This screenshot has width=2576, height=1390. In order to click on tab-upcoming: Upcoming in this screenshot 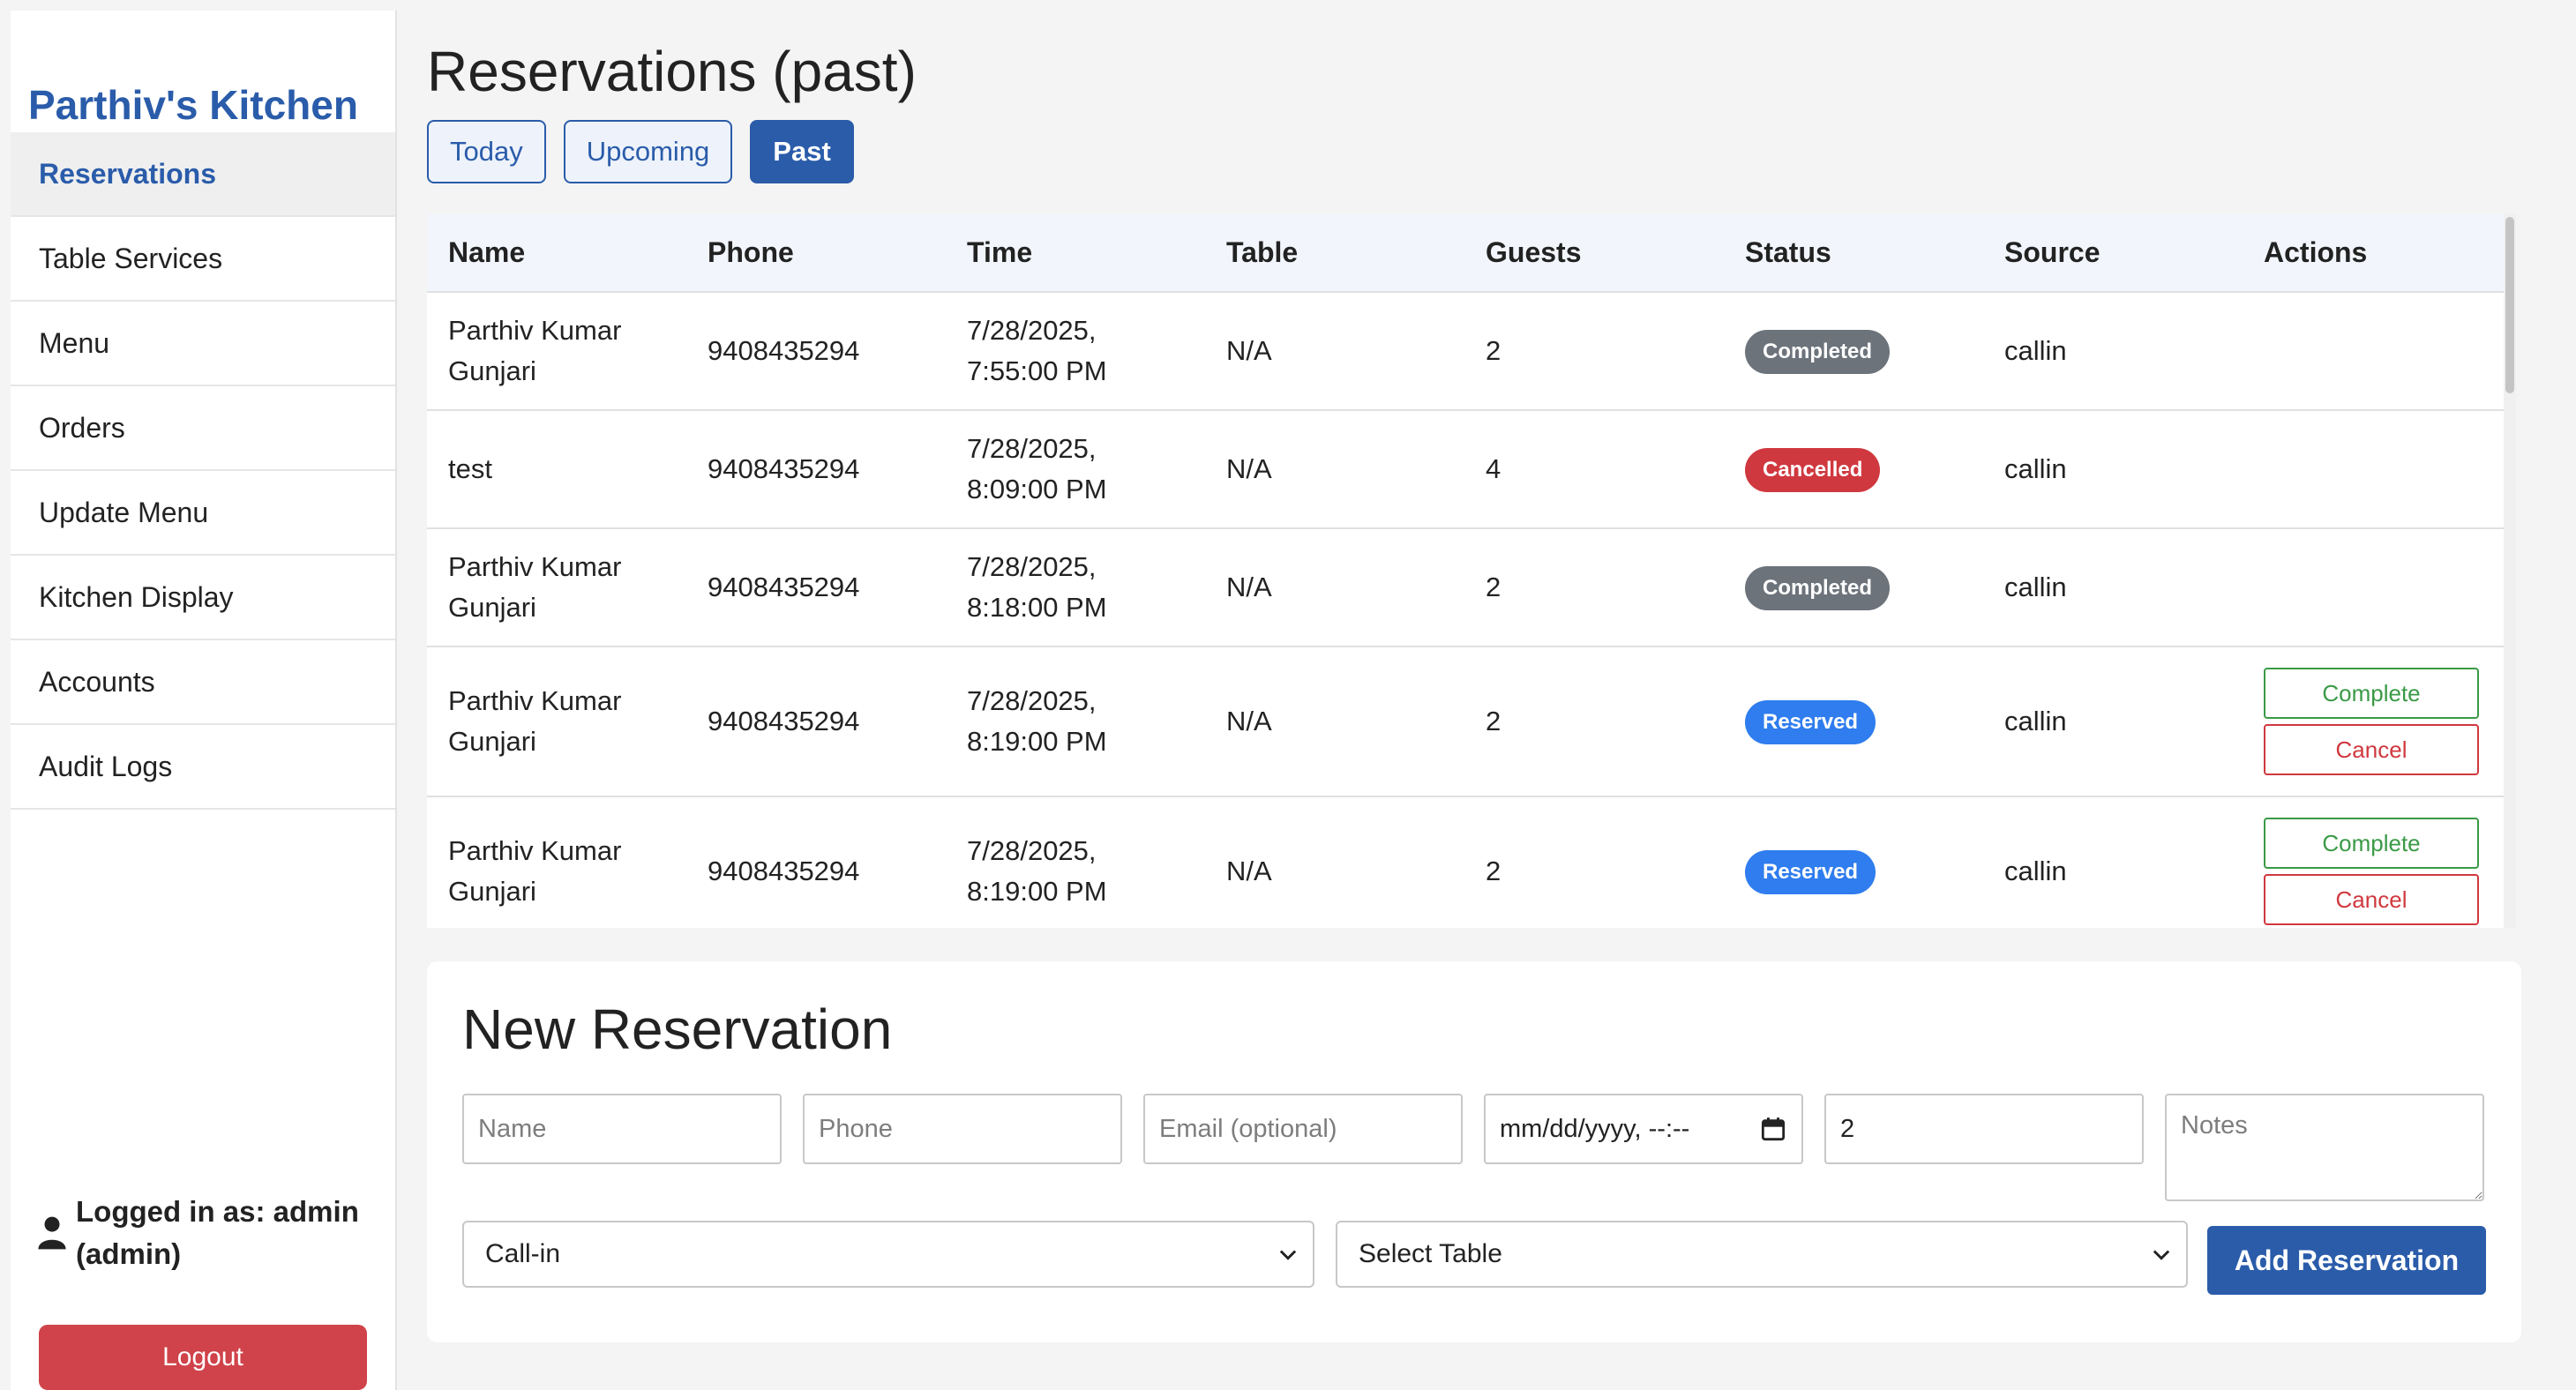, I will do `click(648, 151)`.